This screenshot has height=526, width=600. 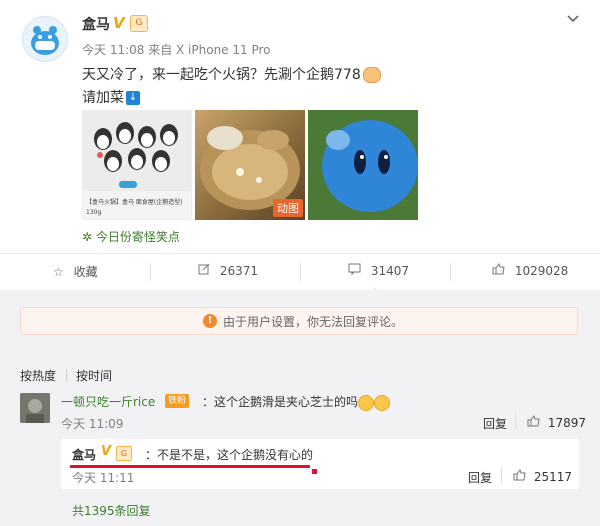 I want to click on fist-emoji-icon, so click(x=371, y=75).